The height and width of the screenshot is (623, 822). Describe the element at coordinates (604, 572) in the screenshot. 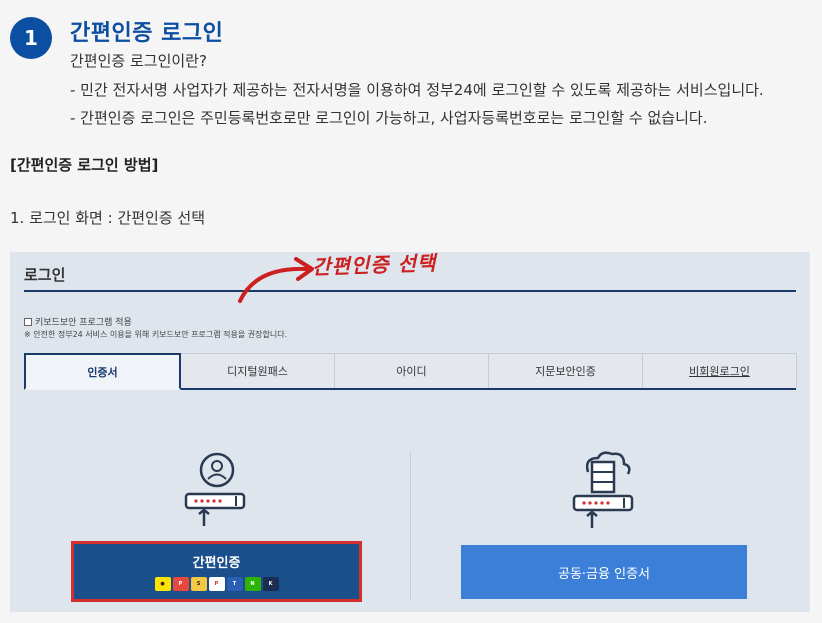

I see `joint-financial-cert-button: 공동·금융 인증서` at that location.